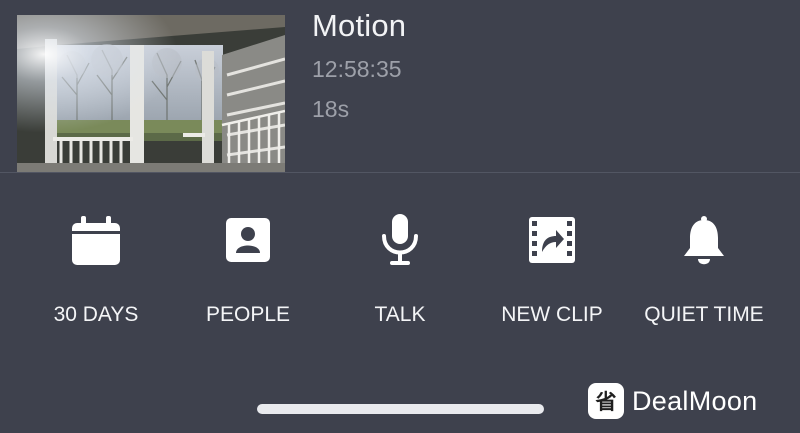 The image size is (800, 433). I want to click on new-clip-button: NEW CLIP, so click(552, 267).